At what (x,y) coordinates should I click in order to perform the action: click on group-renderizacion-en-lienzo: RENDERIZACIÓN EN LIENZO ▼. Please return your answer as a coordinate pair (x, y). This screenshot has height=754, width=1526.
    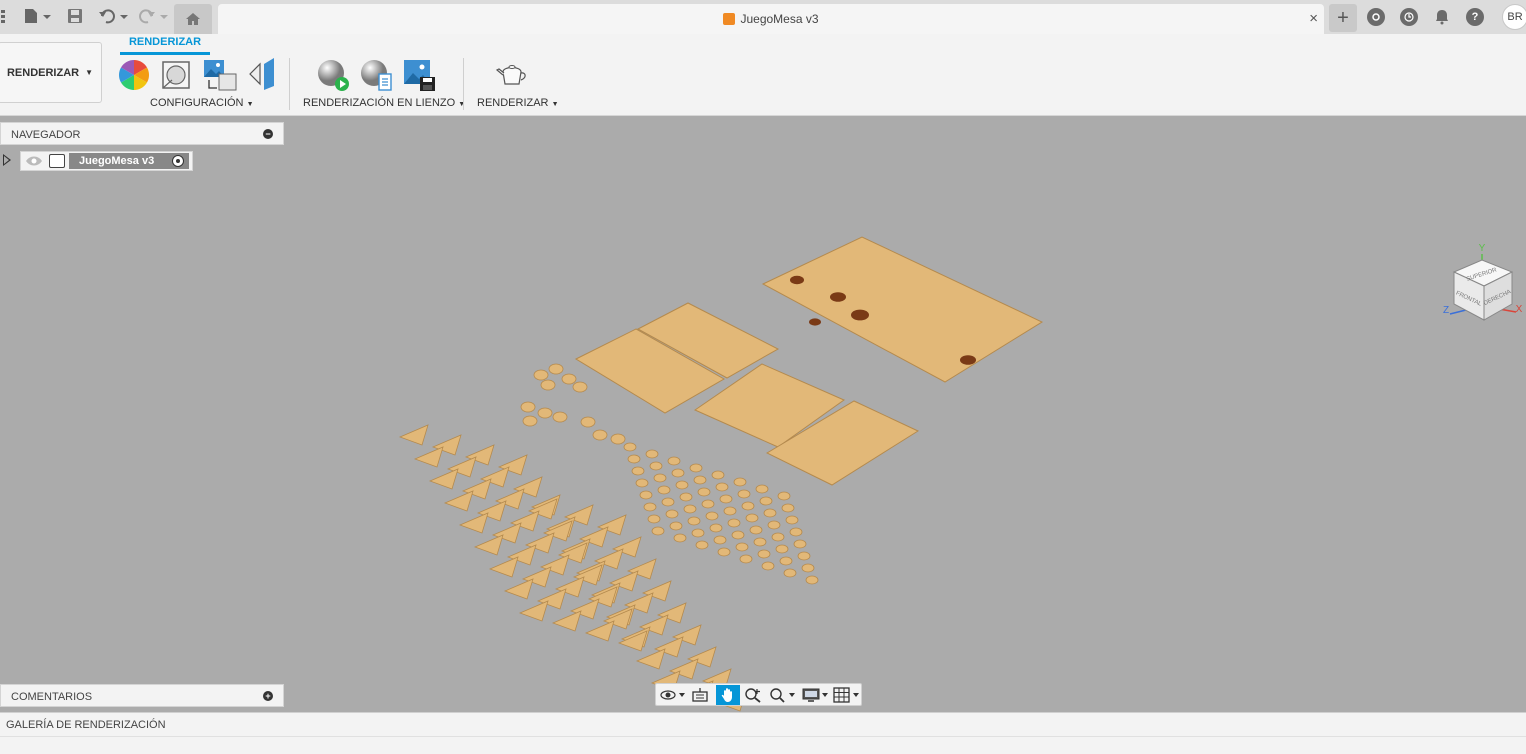
    Looking at the image, I should click on (384, 103).